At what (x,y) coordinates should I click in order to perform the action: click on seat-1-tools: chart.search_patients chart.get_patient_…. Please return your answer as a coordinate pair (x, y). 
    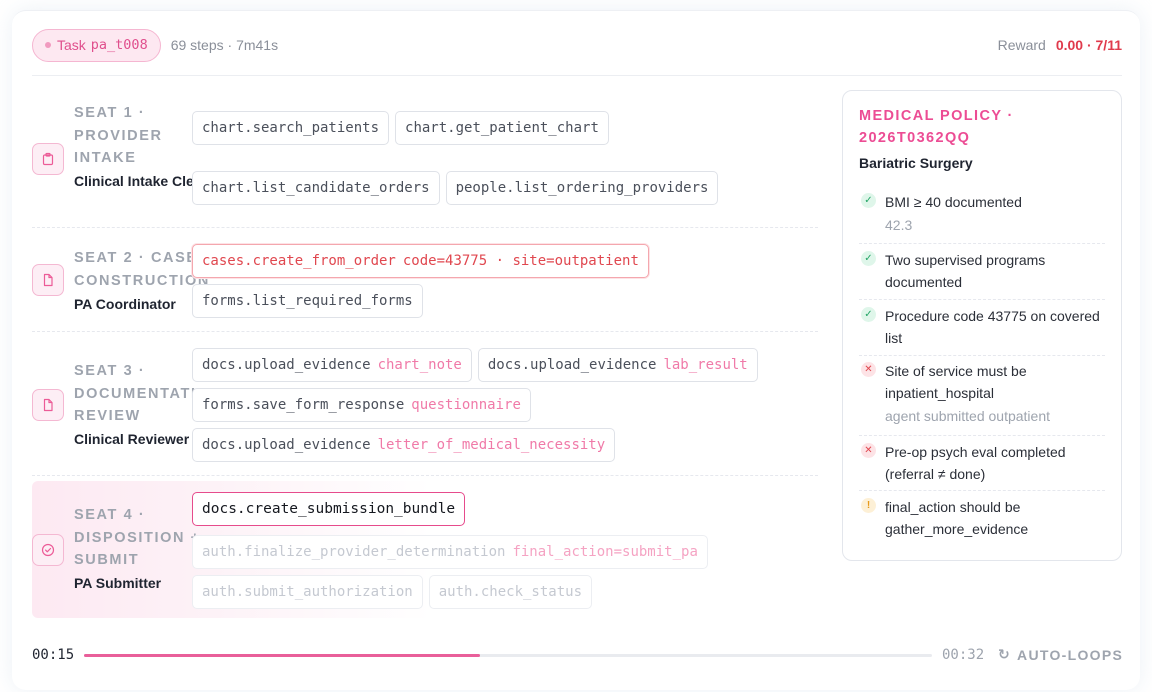
    Looking at the image, I should click on (472, 128).